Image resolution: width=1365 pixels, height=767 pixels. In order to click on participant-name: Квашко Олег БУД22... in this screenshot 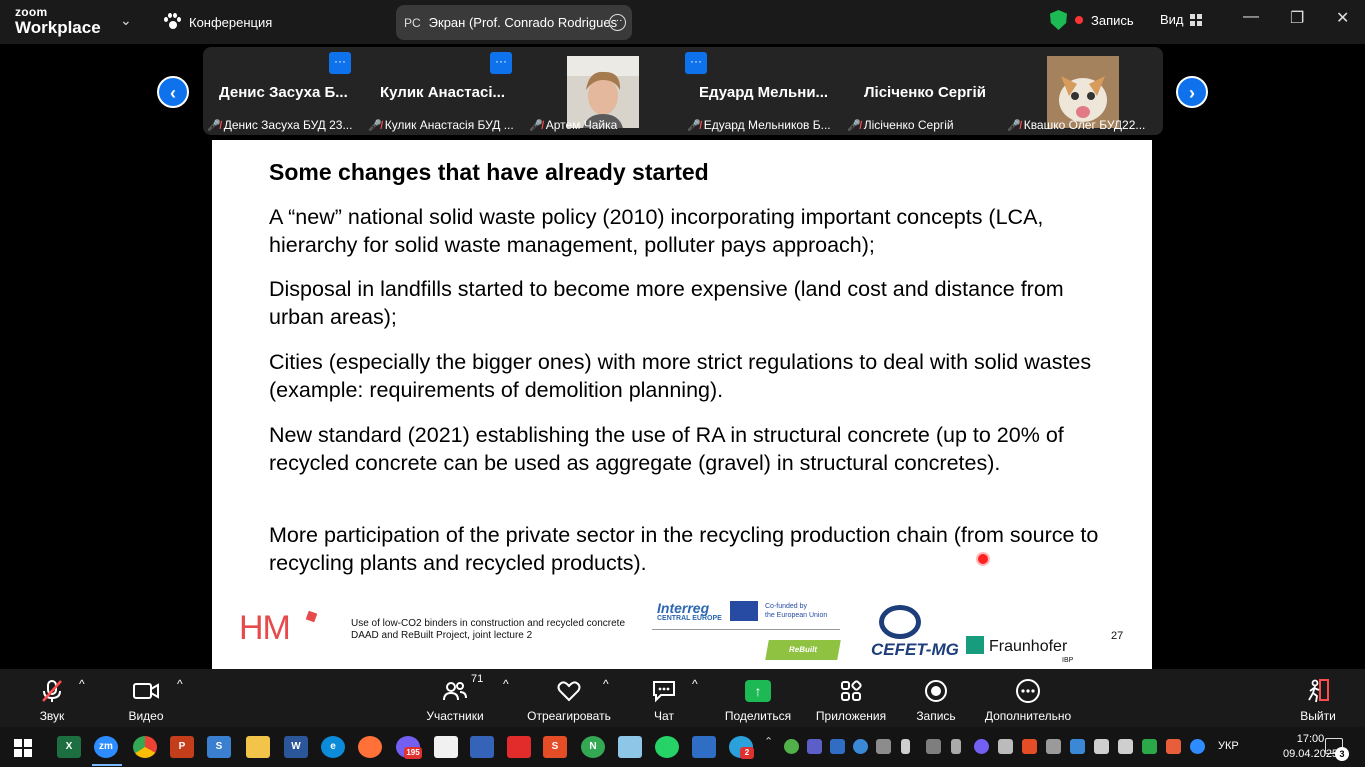, I will do `click(1084, 125)`.